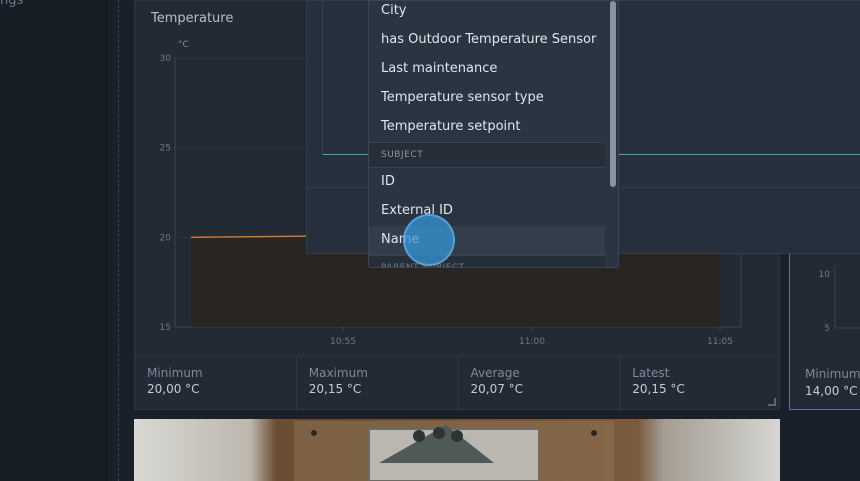  I want to click on resize-handle, so click(772, 402).